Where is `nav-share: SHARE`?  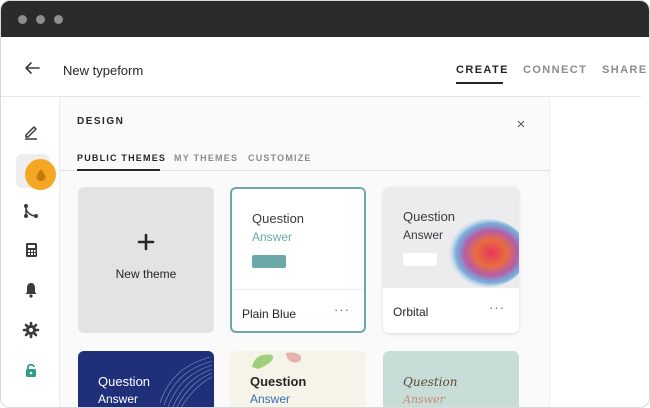 nav-share: SHARE is located at coordinates (625, 70).